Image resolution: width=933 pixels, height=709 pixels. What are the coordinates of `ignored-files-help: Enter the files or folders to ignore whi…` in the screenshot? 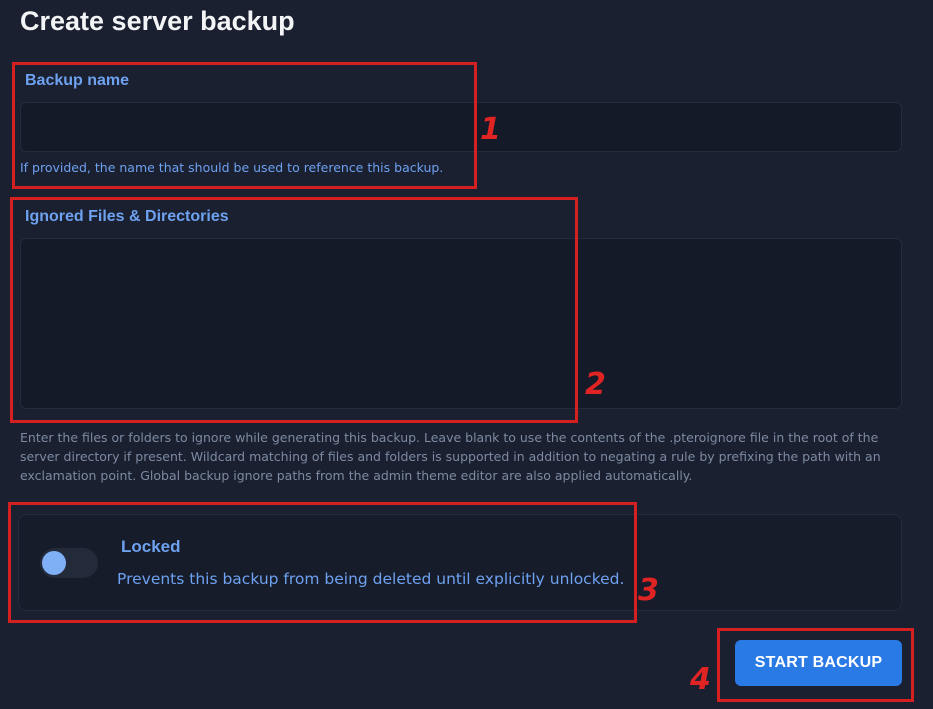 It's located at (450, 456).